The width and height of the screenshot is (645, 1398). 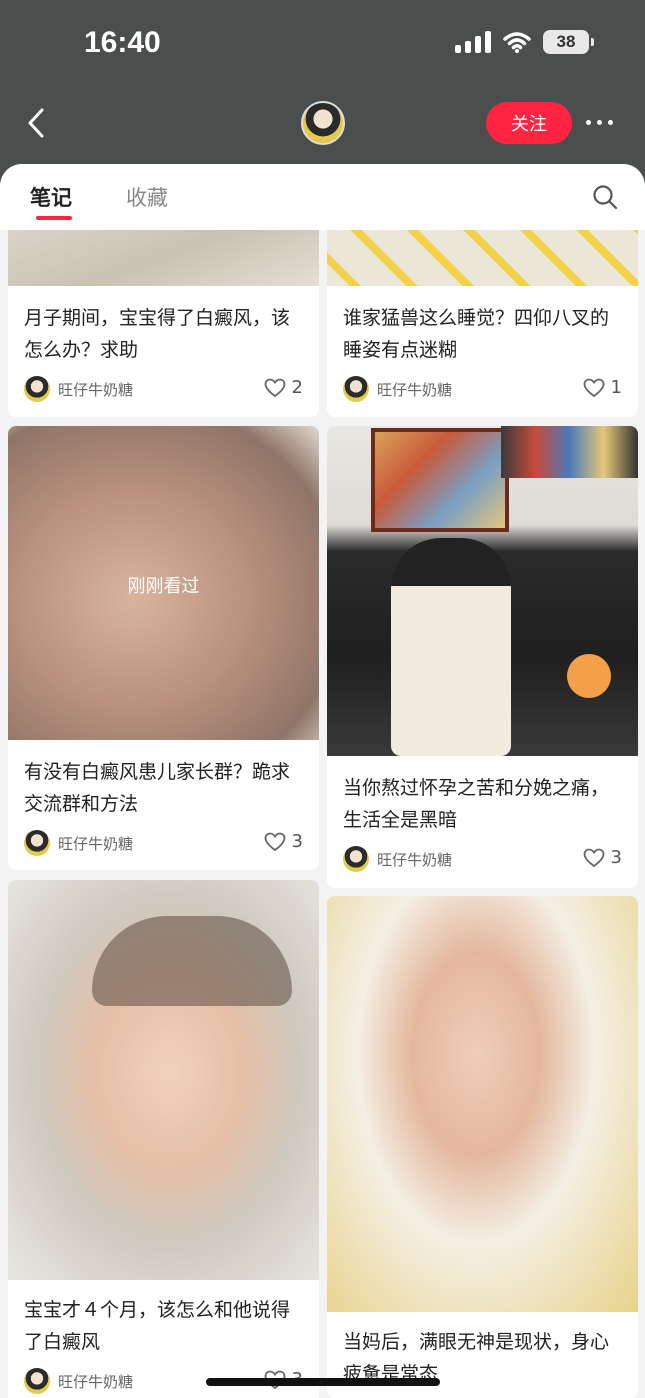 I want to click on note-title: 有没有白癜风患儿家长群？跪求交流群和方法, so click(x=157, y=788).